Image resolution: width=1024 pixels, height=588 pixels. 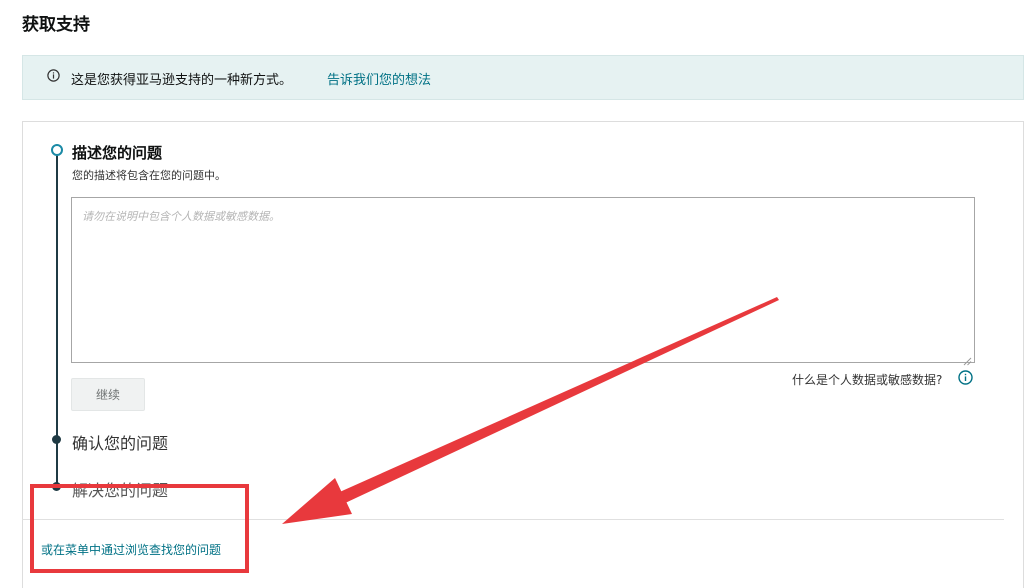 What do you see at coordinates (149, 175) in the screenshot?
I see `step-describe-subtitle: 您的描述将包含在您的问题中。` at bounding box center [149, 175].